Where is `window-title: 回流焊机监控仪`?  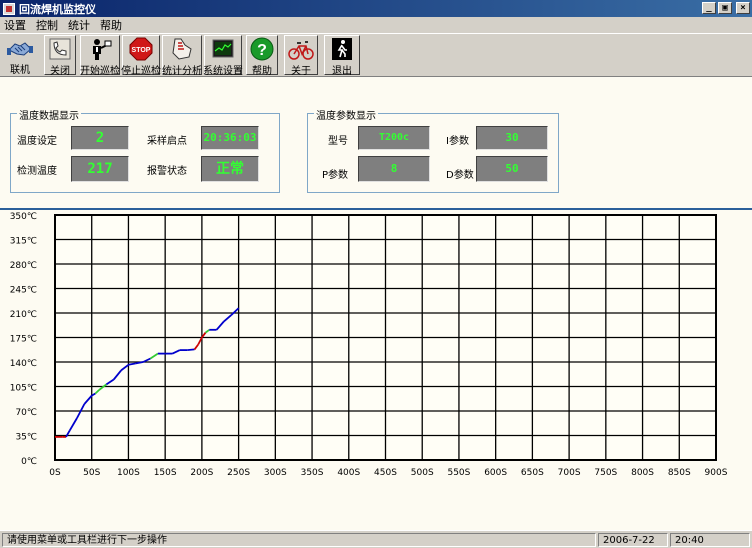 window-title: 回流焊机监控仪 is located at coordinates (57, 9).